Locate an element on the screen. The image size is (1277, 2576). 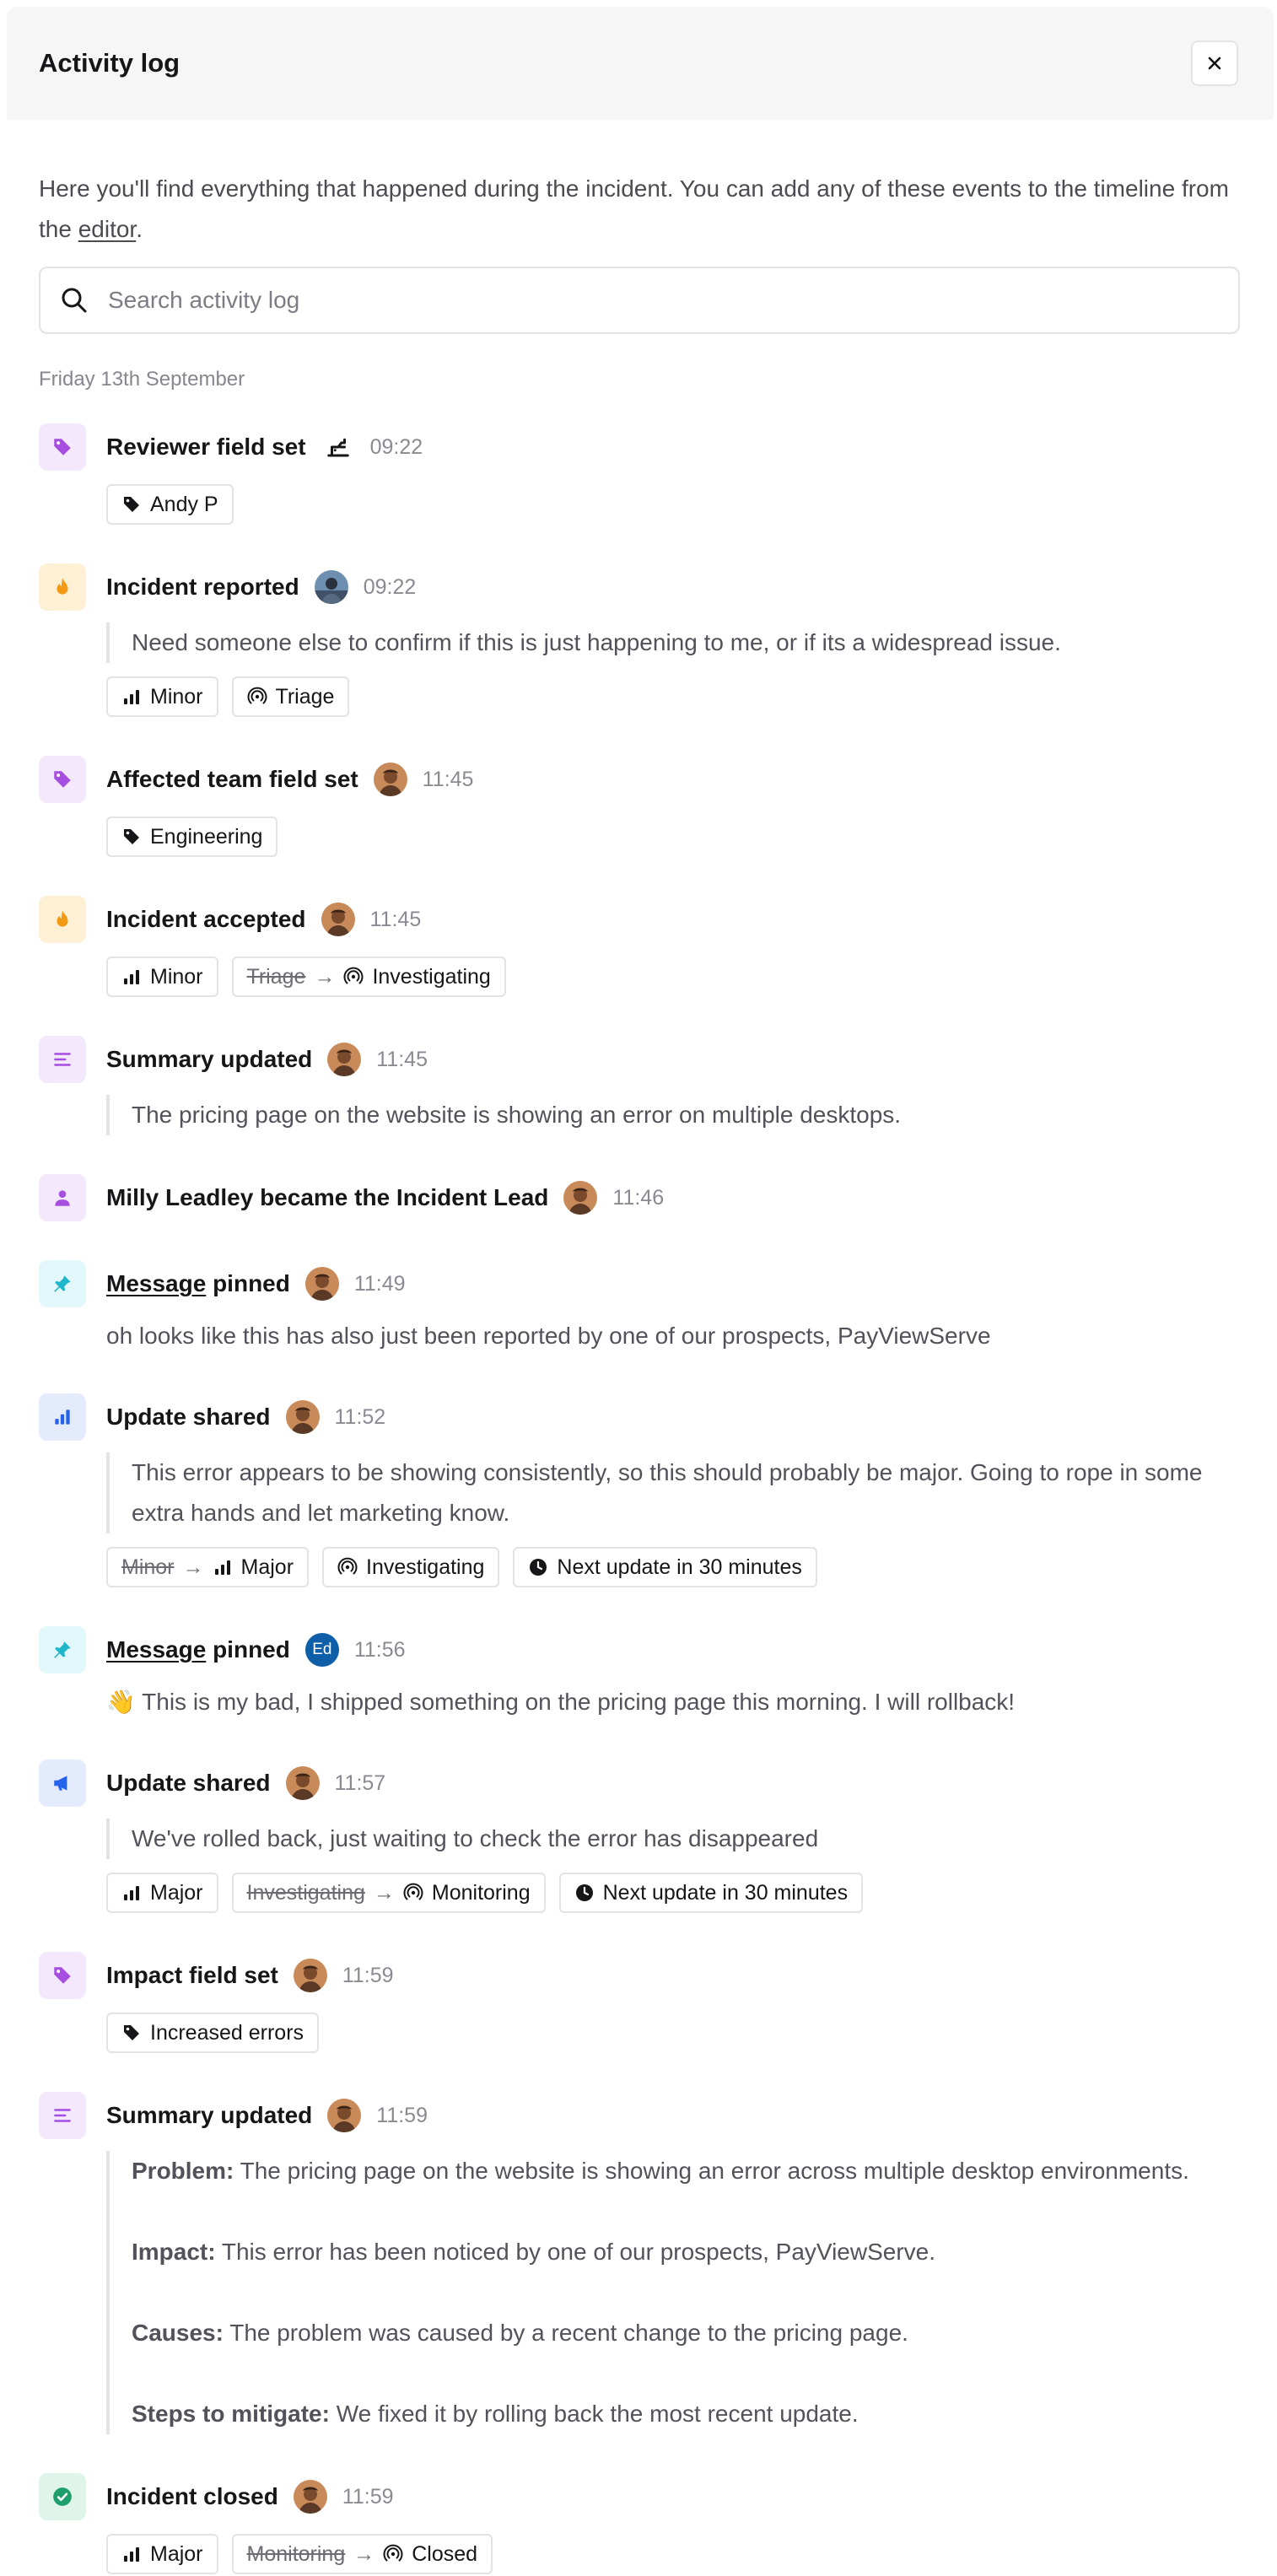
event-time: 09:22 is located at coordinates (396, 446).